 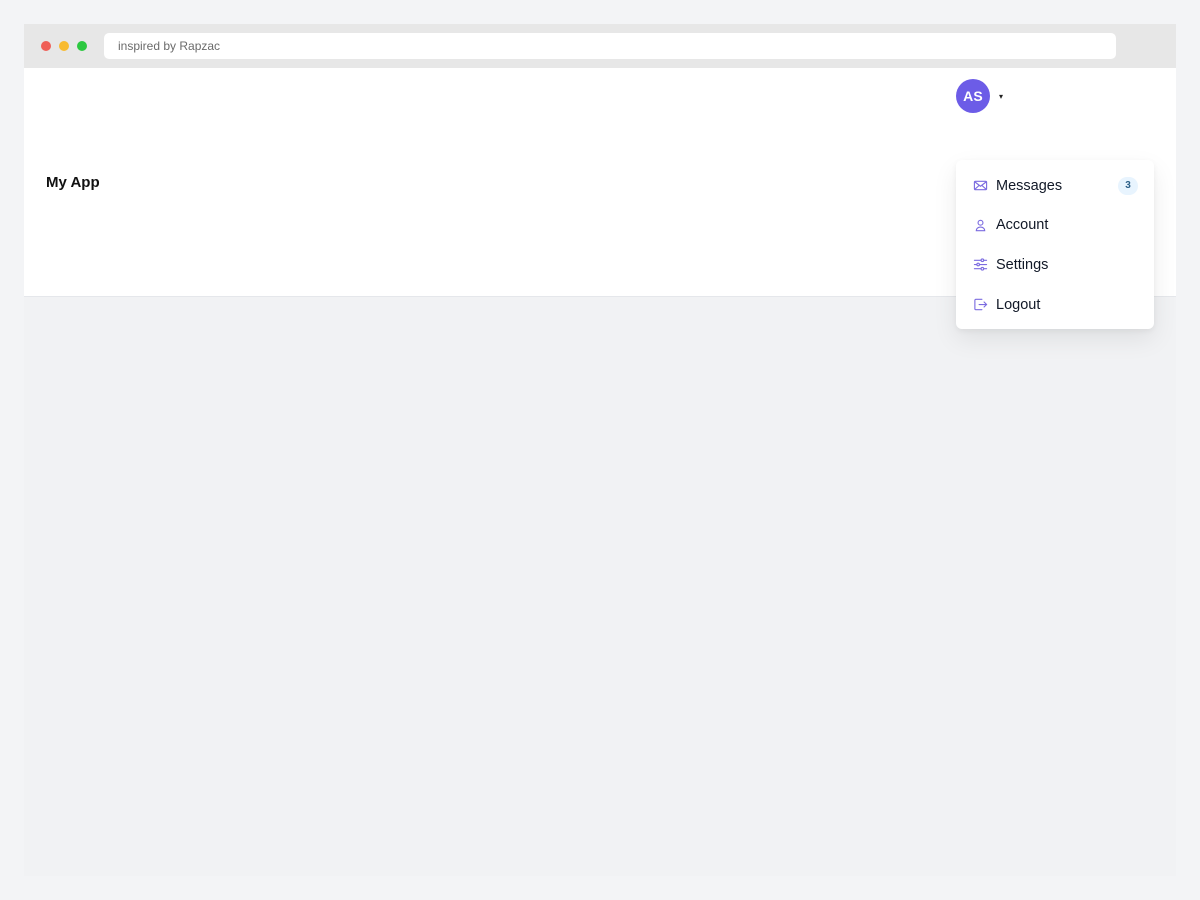 What do you see at coordinates (1055, 305) in the screenshot?
I see `menu-item-logout: Logout` at bounding box center [1055, 305].